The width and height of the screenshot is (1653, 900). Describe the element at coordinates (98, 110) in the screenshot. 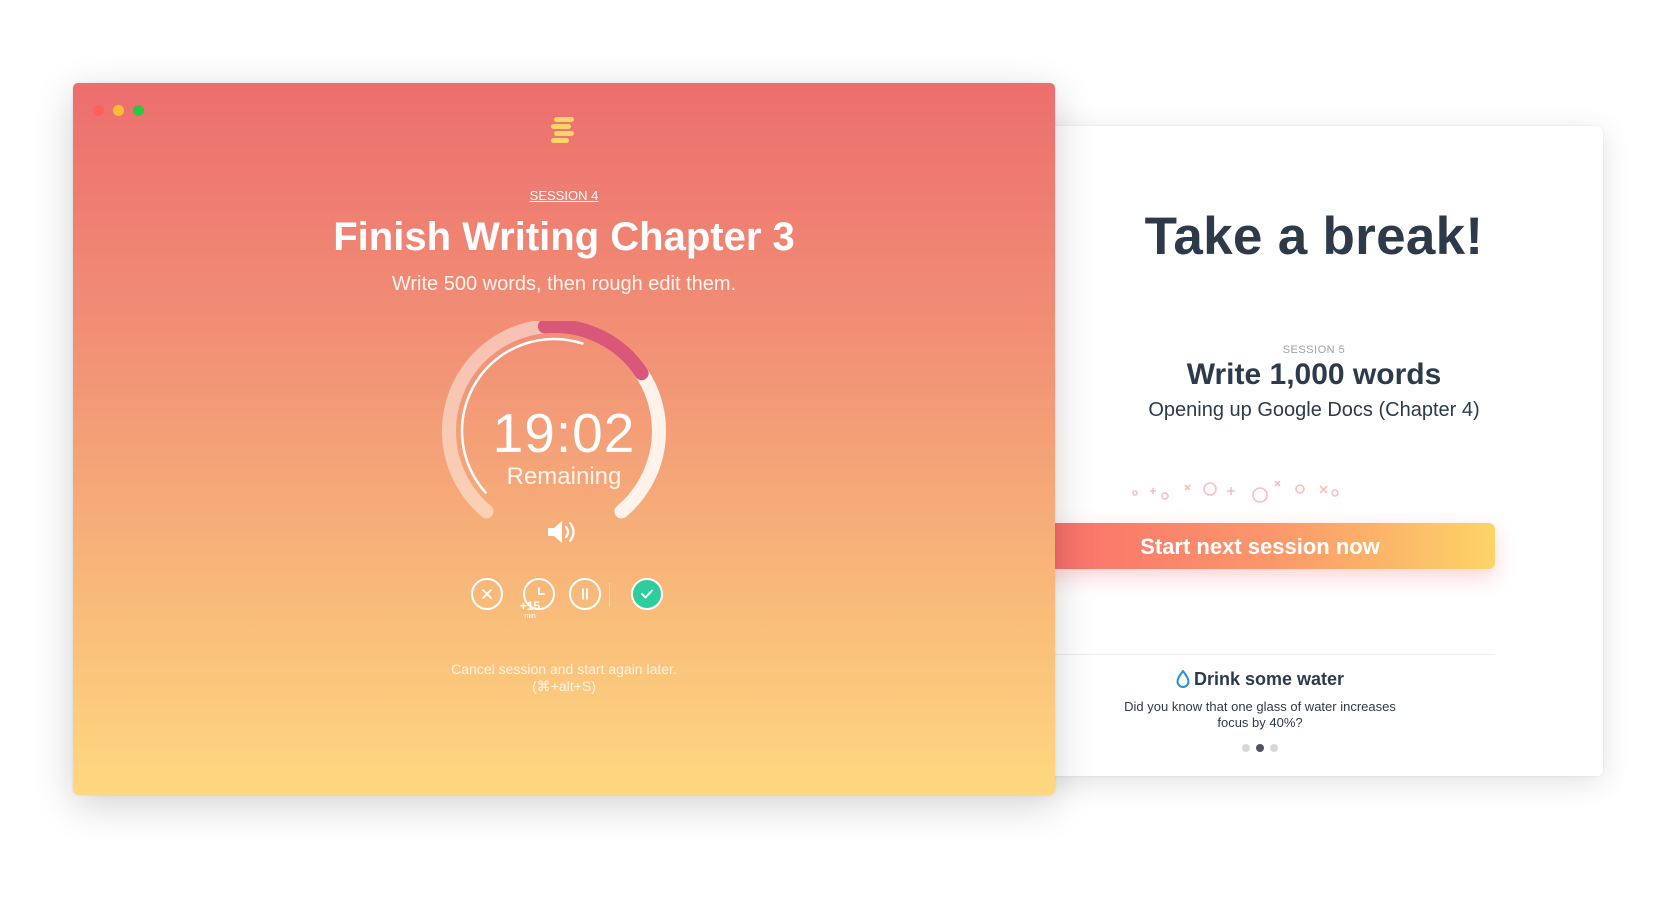

I see `close-window-button` at that location.